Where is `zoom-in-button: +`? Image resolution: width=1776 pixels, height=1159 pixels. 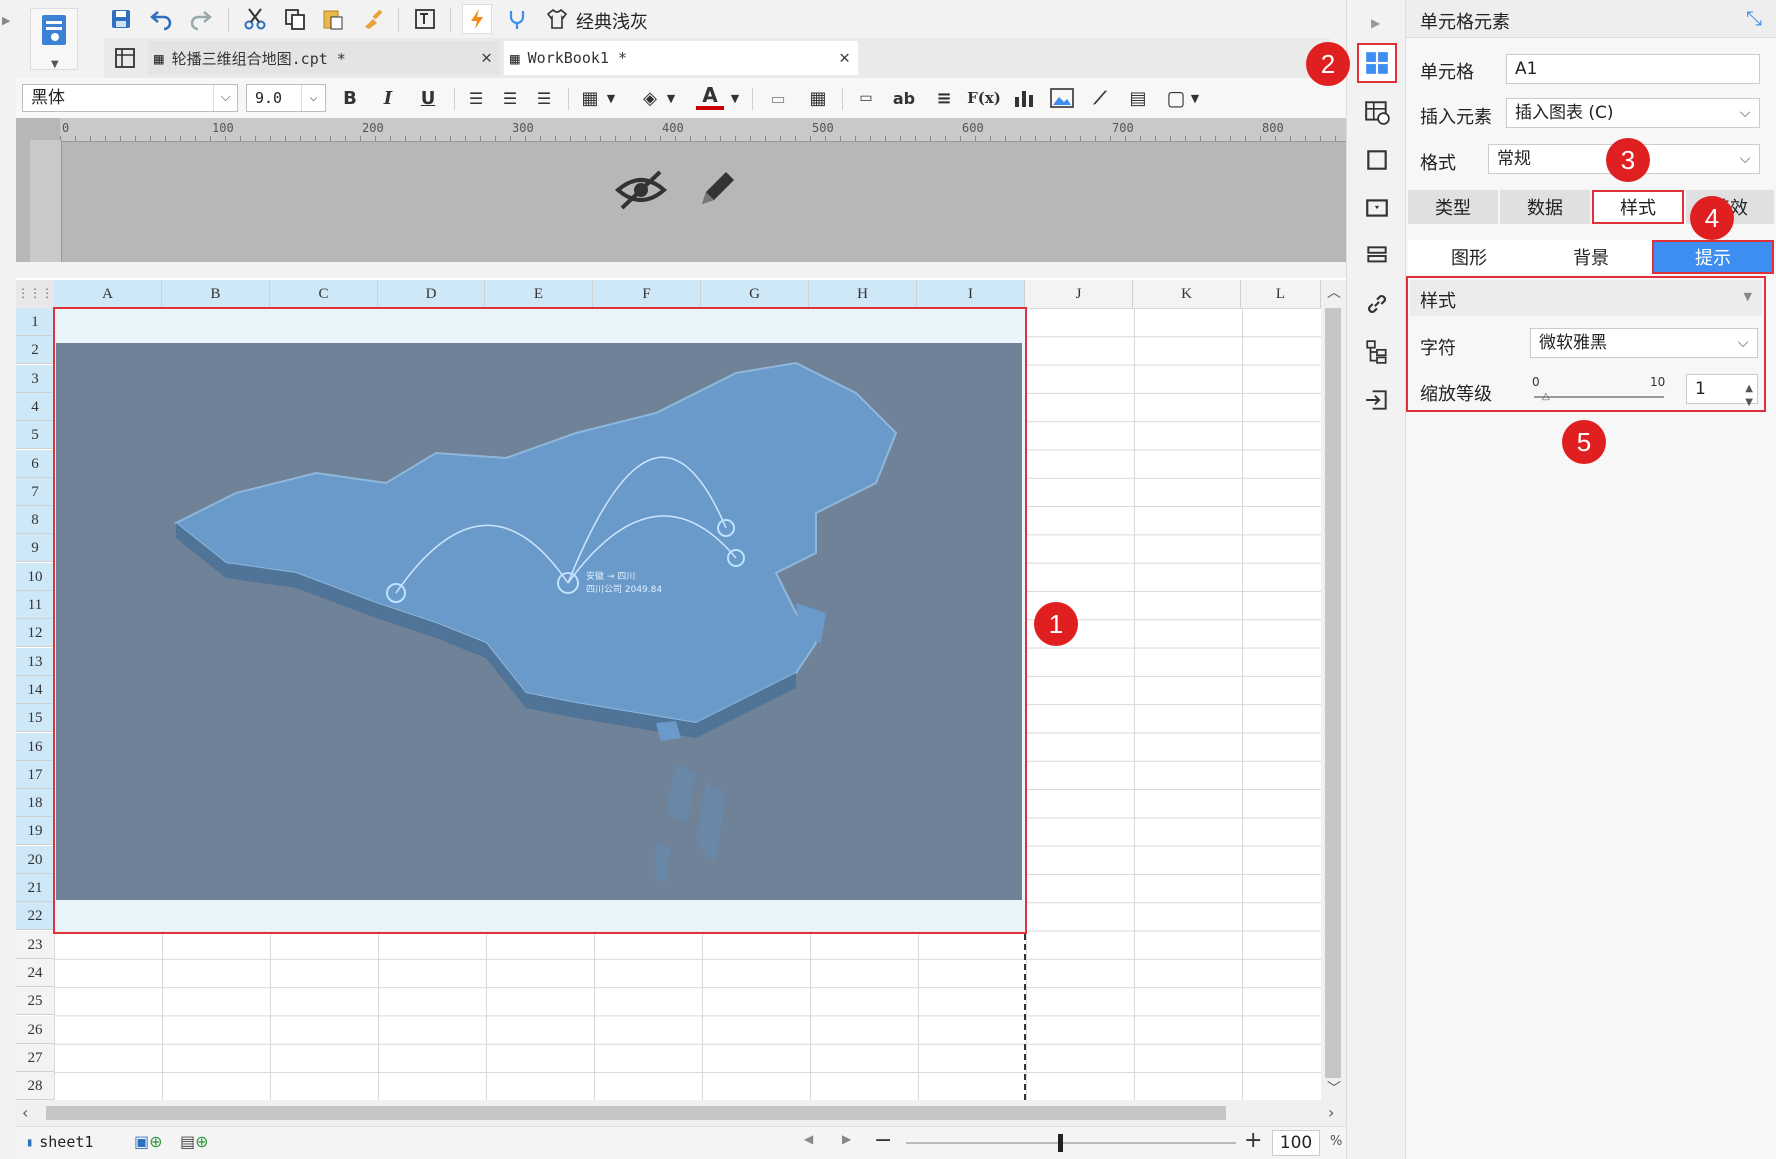
zoom-in-button: + is located at coordinates (1253, 1140).